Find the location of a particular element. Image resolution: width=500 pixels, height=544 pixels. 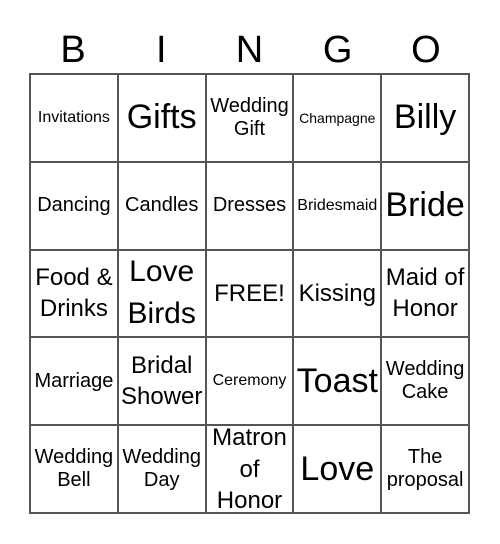

bingo-cell: Billy is located at coordinates (425, 118).